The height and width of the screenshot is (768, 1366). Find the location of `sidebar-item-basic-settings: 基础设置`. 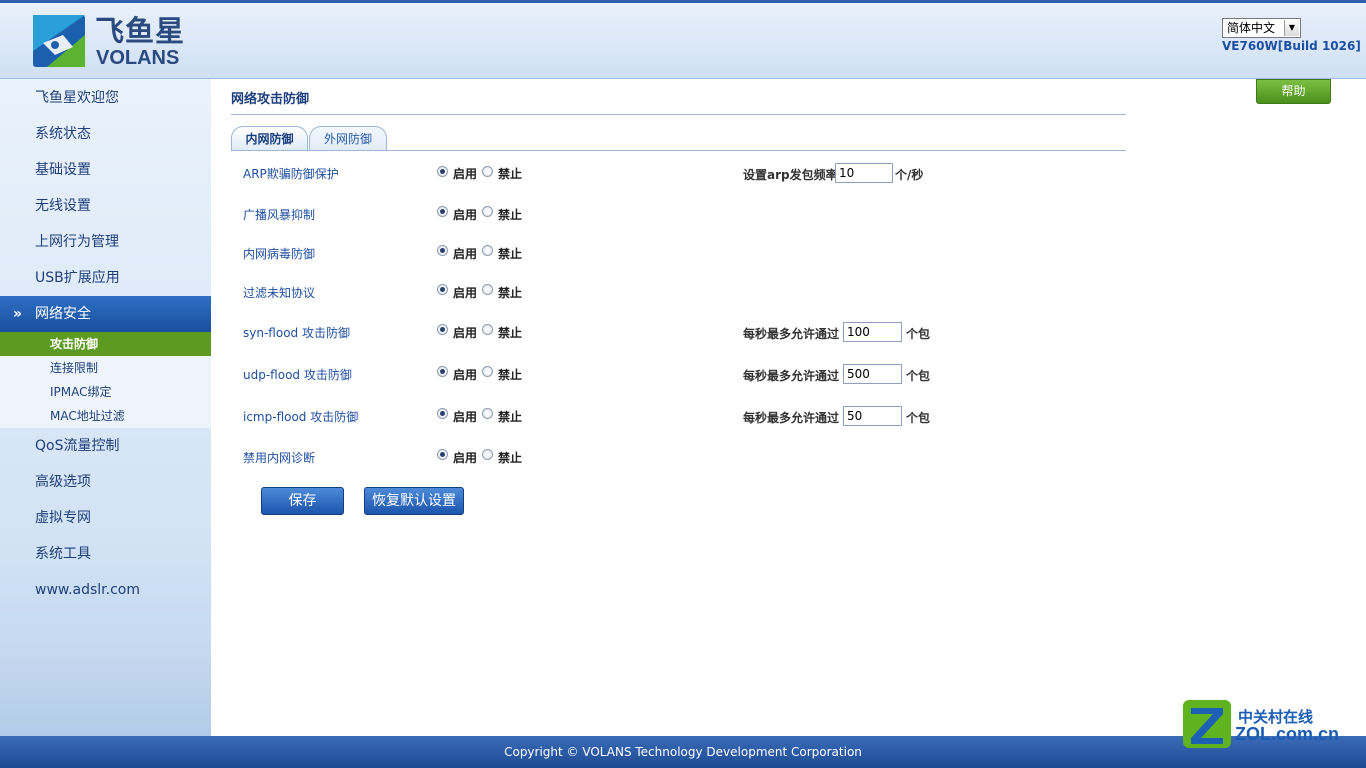

sidebar-item-basic-settings: 基础设置 is located at coordinates (105, 170).